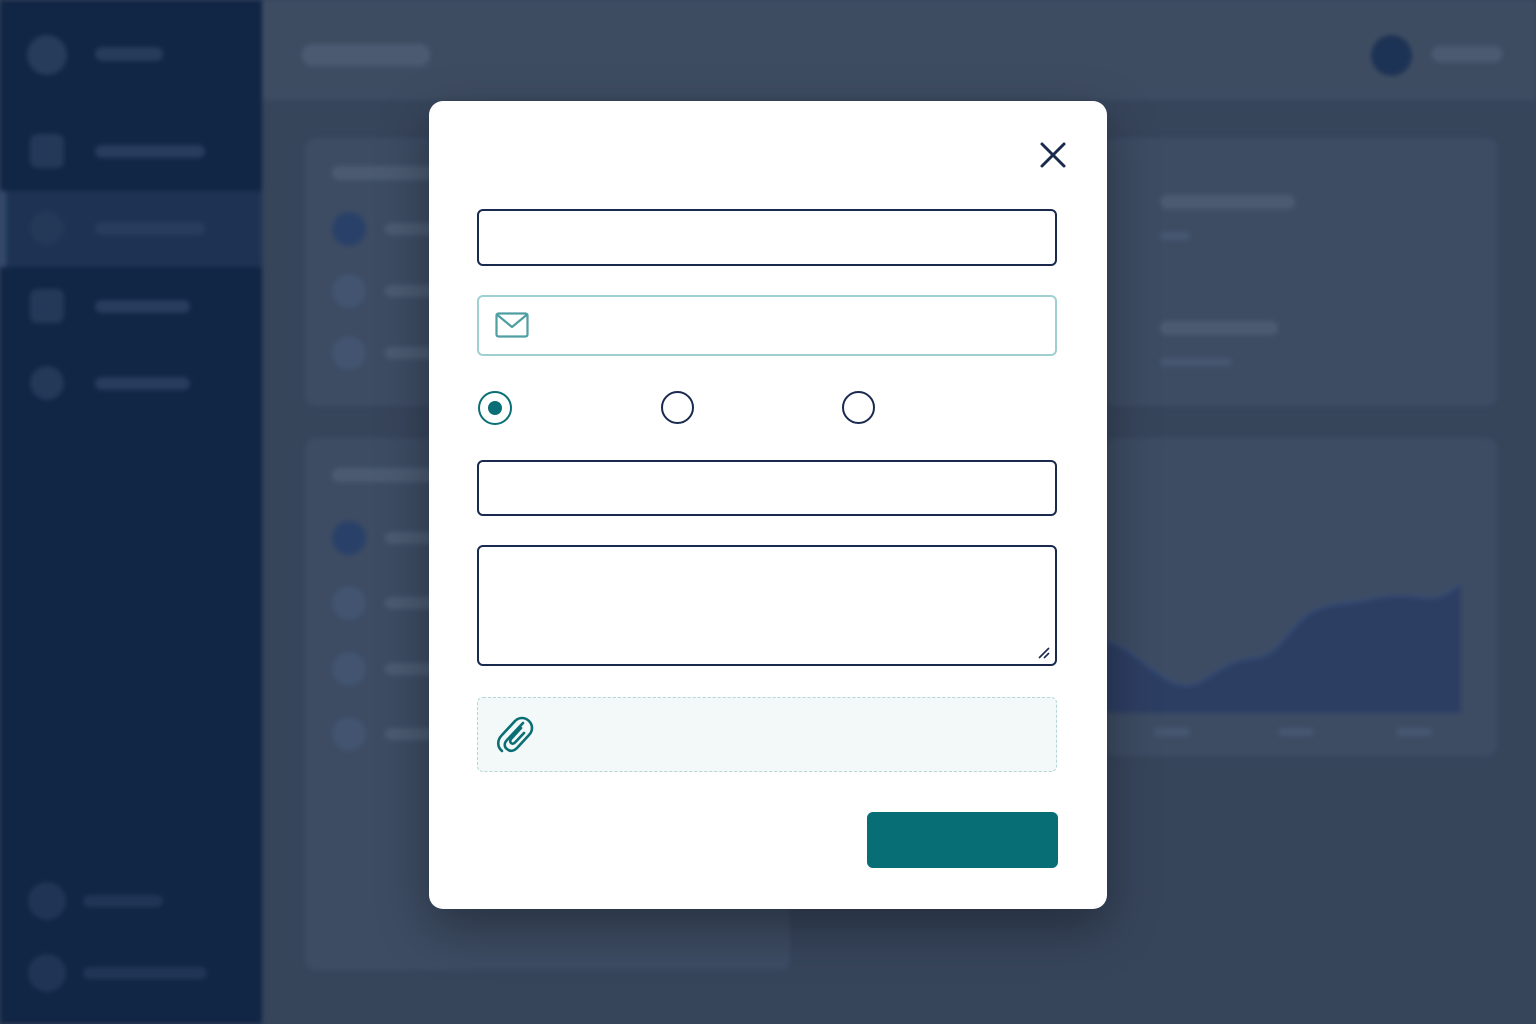  I want to click on paperclip-icon, so click(515, 737).